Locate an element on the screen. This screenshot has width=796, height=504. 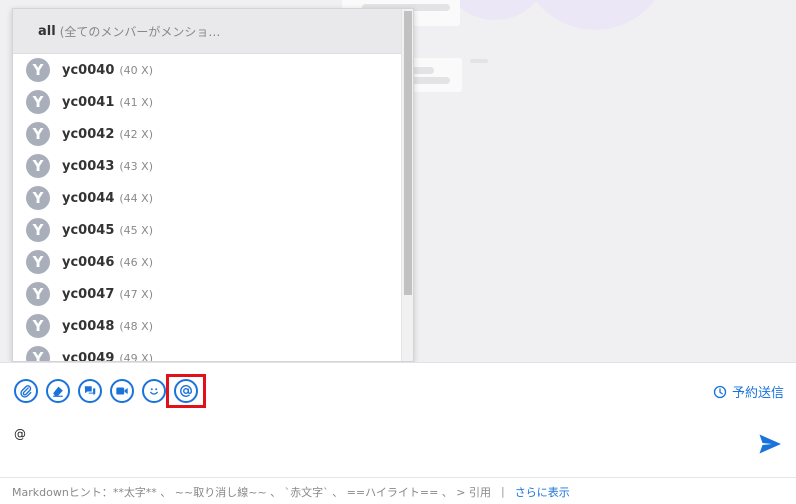
scrollbar-thumb is located at coordinates (408, 153).